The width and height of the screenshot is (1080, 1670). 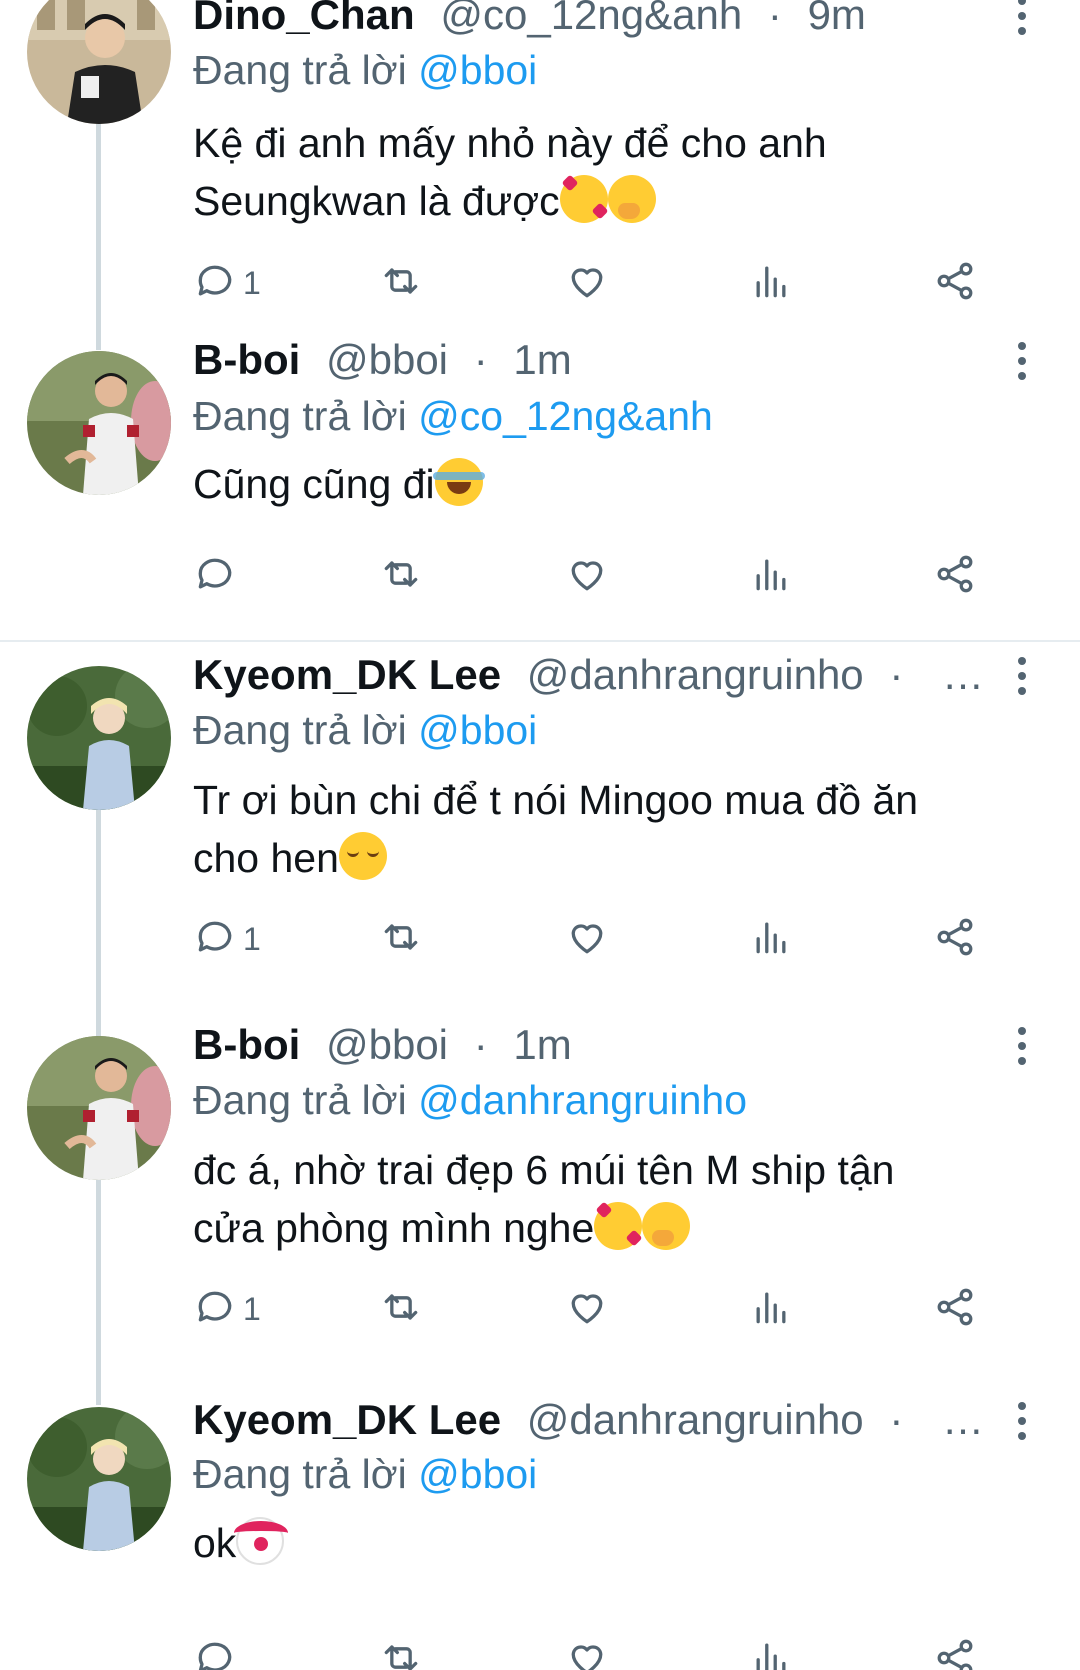 I want to click on tweet-text-line: ok, so click(x=613, y=1543).